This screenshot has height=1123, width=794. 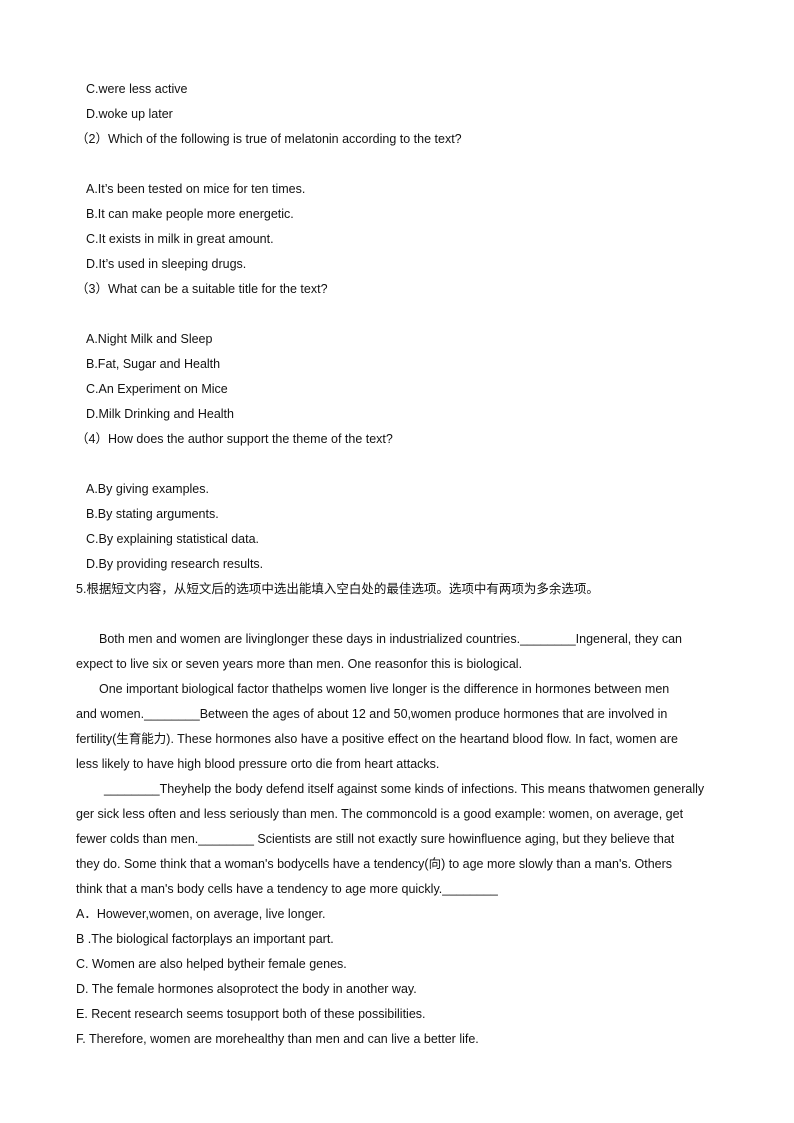 I want to click on option: C.It exists in milk in great amount., so click(x=180, y=239).